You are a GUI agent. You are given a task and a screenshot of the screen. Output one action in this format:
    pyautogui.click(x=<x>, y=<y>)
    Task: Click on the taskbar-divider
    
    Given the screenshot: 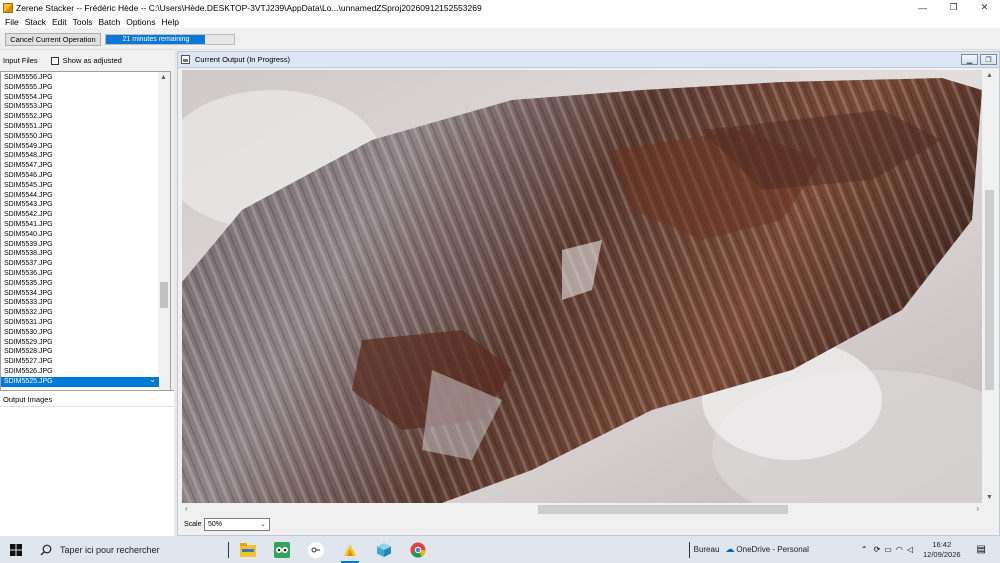 What is the action you would take?
    pyautogui.click(x=228, y=549)
    